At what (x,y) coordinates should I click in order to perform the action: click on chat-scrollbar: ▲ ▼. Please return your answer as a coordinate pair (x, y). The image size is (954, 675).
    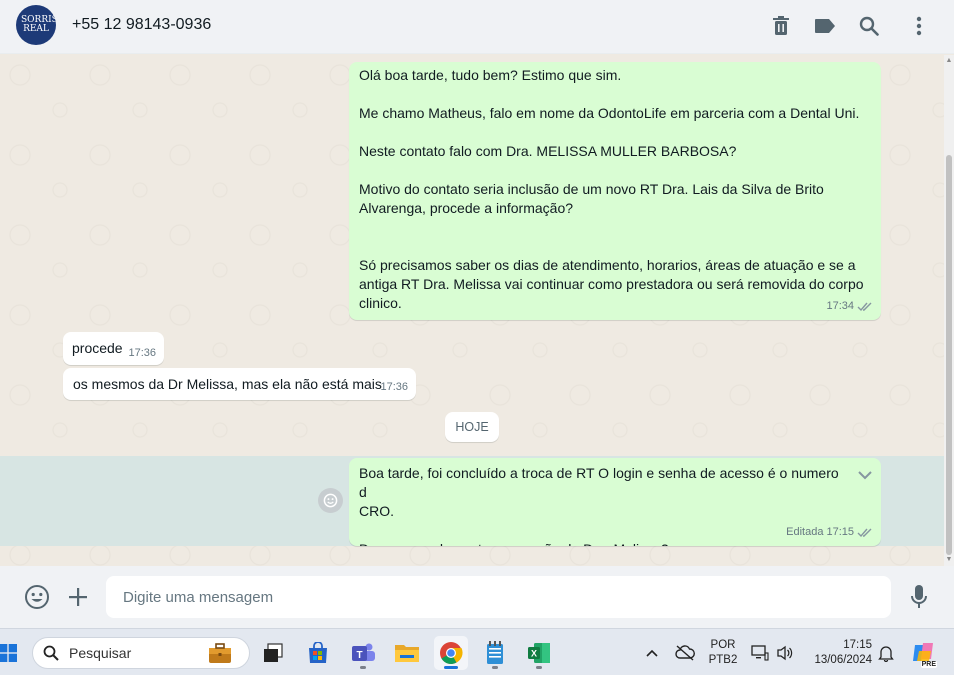
    Looking at the image, I should click on (949, 310).